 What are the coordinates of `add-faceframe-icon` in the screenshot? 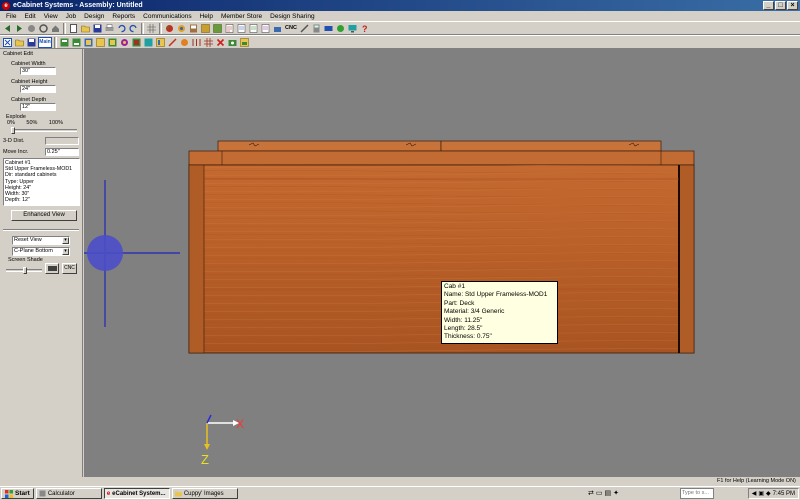 It's located at (112, 42).